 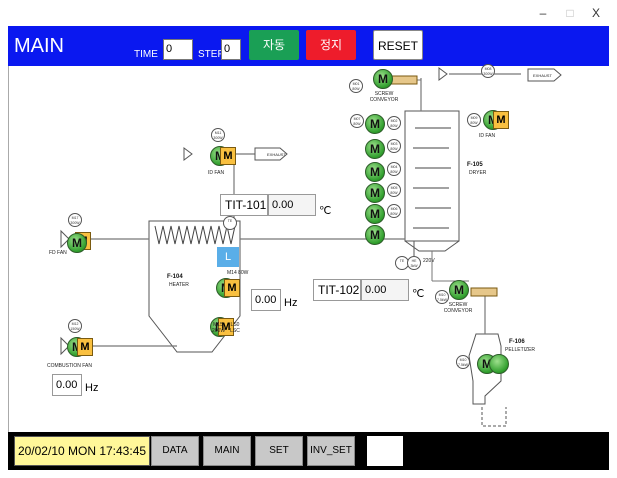 What do you see at coordinates (70, 366) in the screenshot?
I see `combustion-fan-label: COMBUSTION FAN` at bounding box center [70, 366].